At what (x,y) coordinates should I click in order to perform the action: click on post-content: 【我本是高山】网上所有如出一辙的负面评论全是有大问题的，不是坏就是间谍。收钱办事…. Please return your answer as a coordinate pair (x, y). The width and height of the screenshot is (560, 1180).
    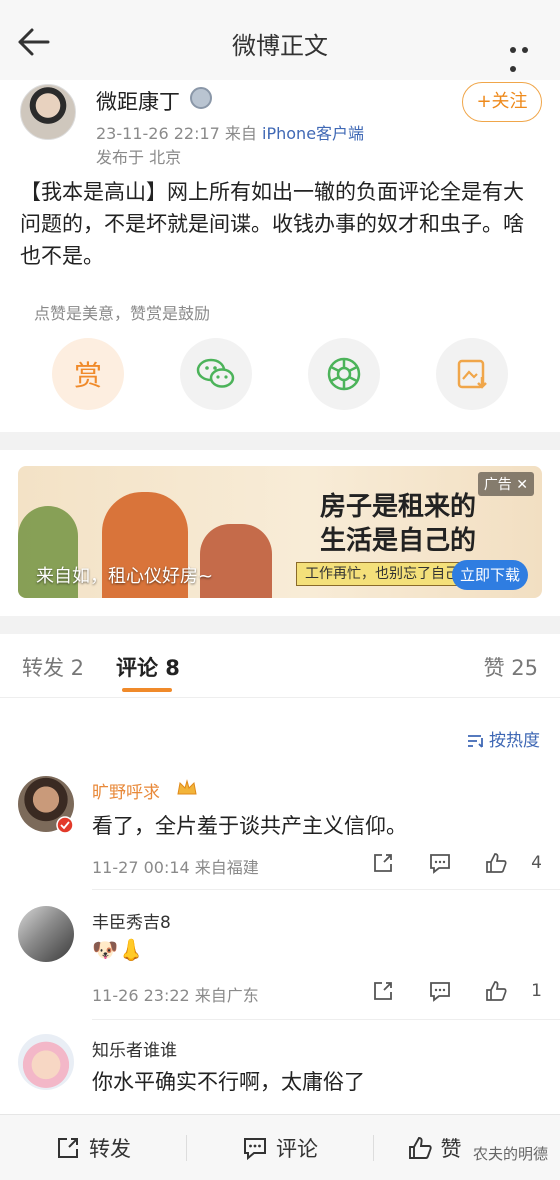
    Looking at the image, I should click on (272, 224).